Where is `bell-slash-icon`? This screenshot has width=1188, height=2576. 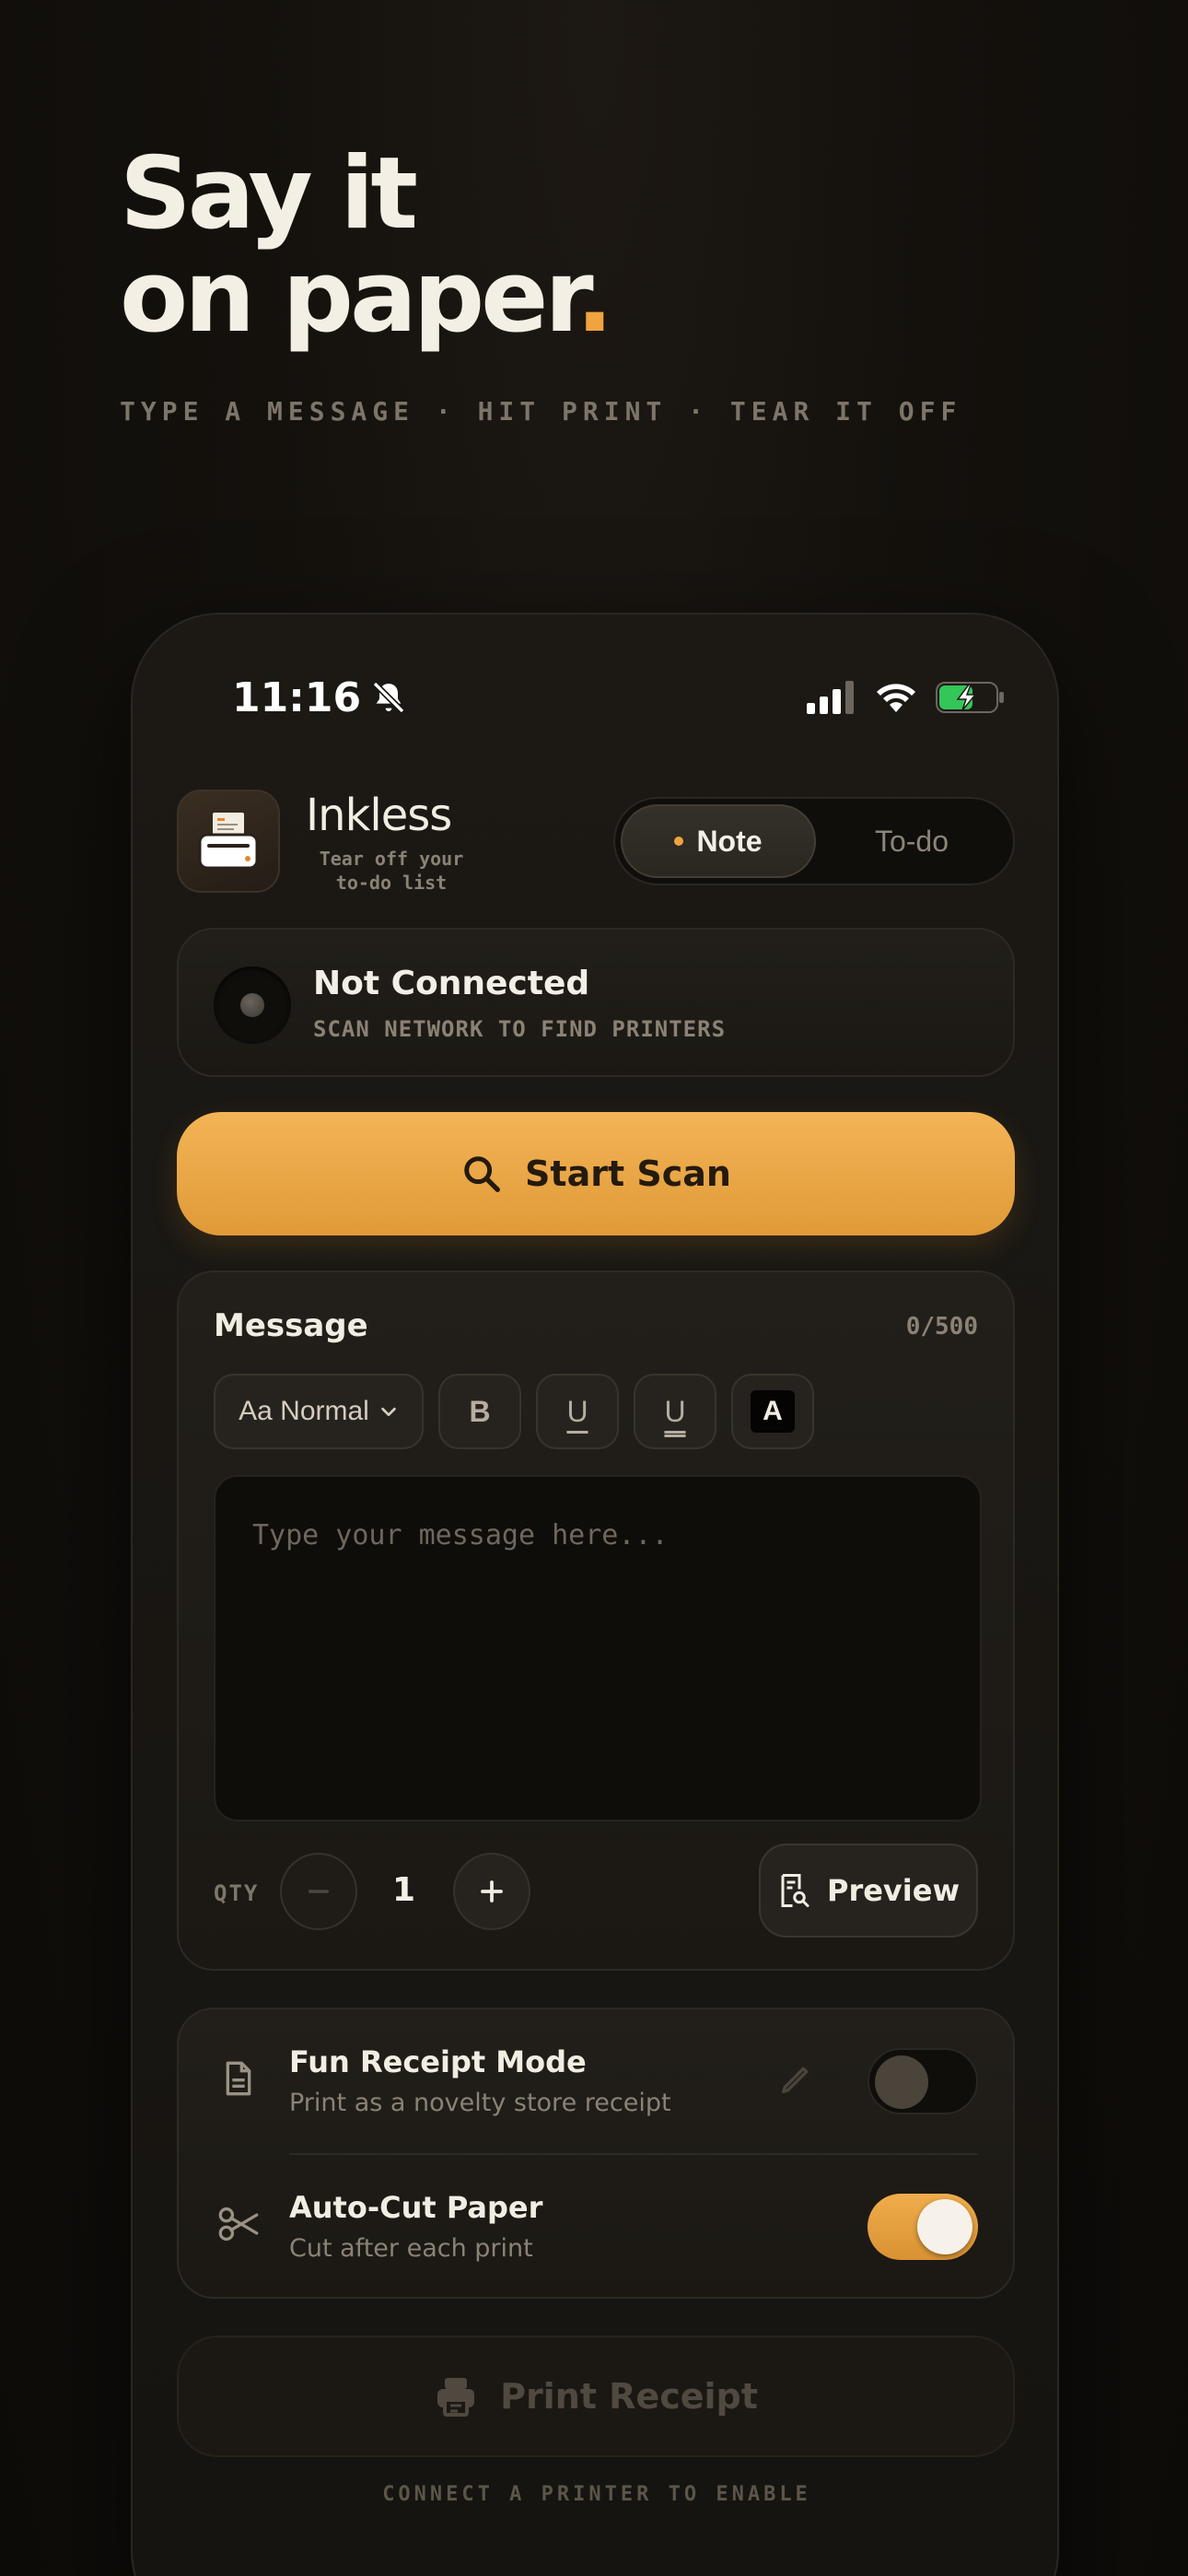
bell-slash-icon is located at coordinates (388, 697).